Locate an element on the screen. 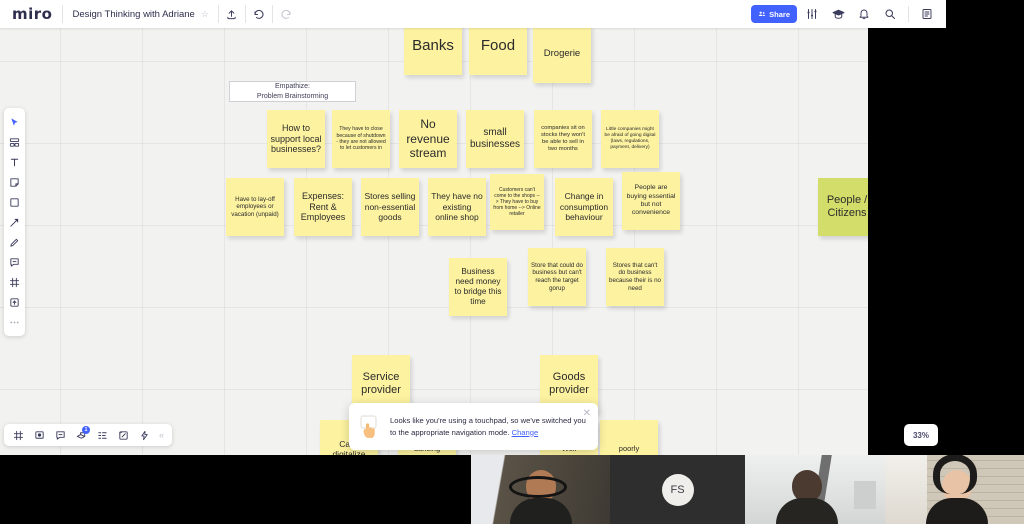 Image resolution: width=1024 pixels, height=524 pixels. video-call-strip: FS is located at coordinates (512, 489).